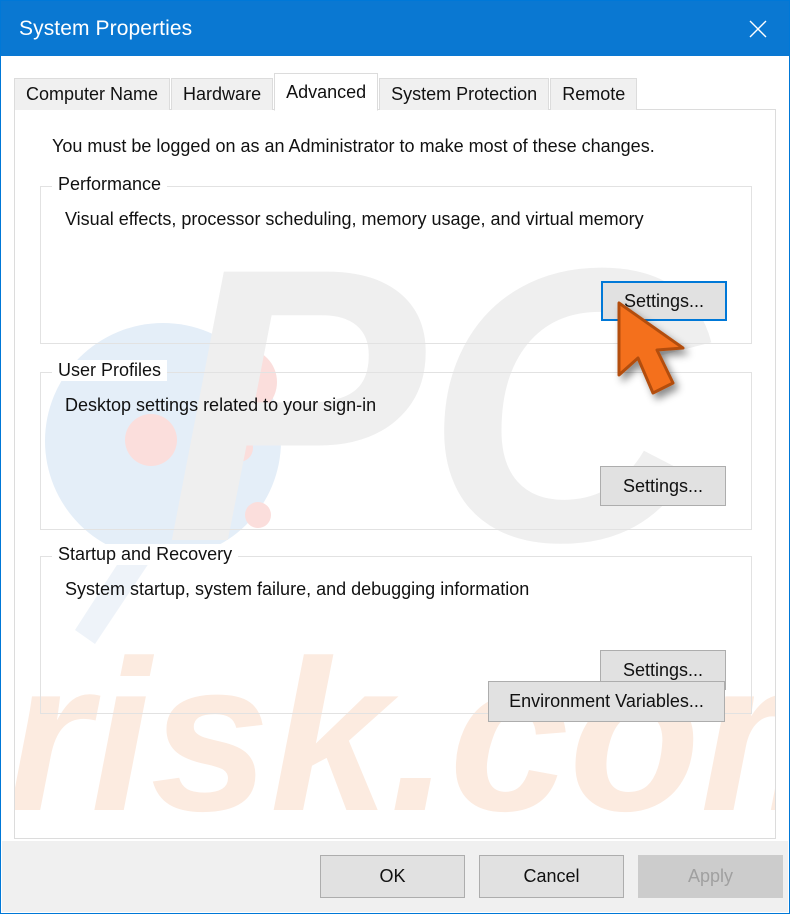 The image size is (790, 914). I want to click on tab-advanced: Advanced, so click(326, 92).